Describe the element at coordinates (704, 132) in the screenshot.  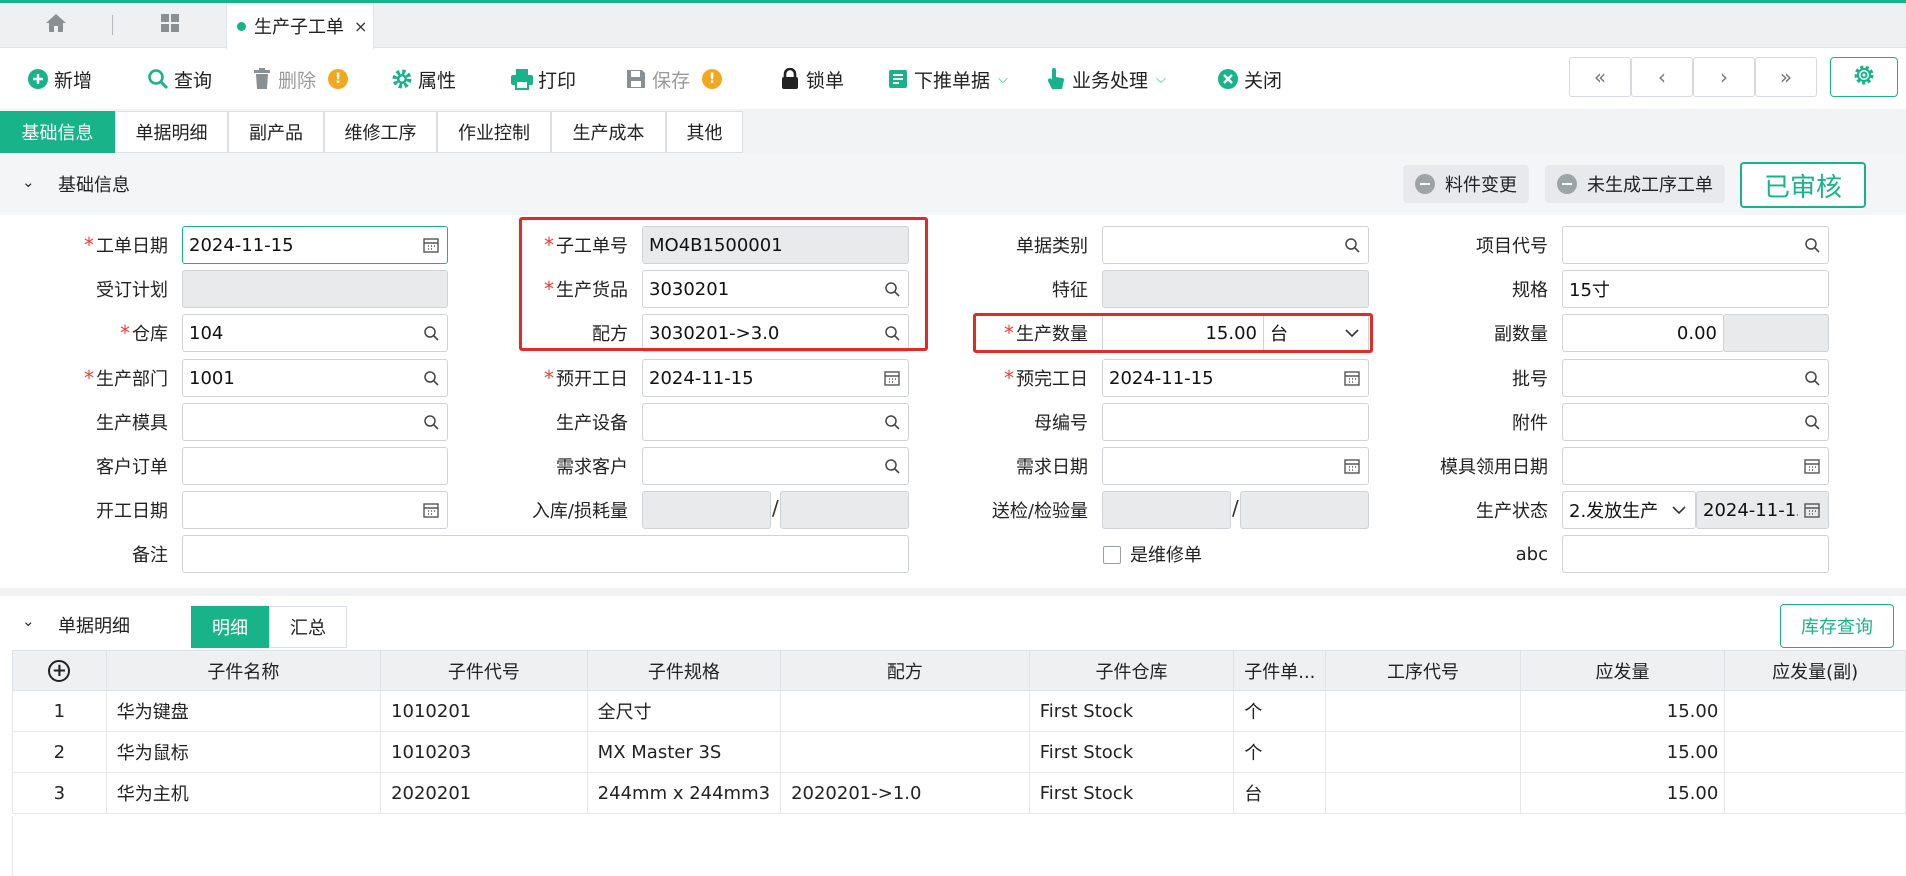
I see `tab-other: 其他` at that location.